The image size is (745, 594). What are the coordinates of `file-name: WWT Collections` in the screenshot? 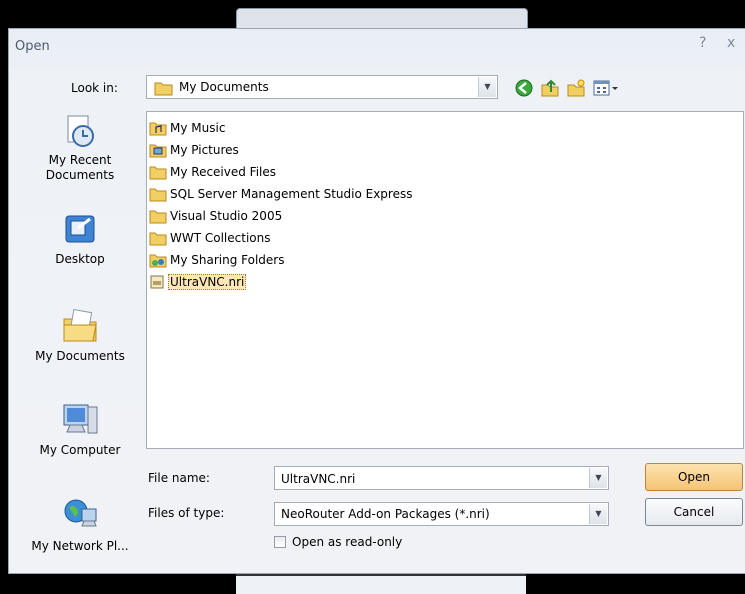 It's located at (220, 238).